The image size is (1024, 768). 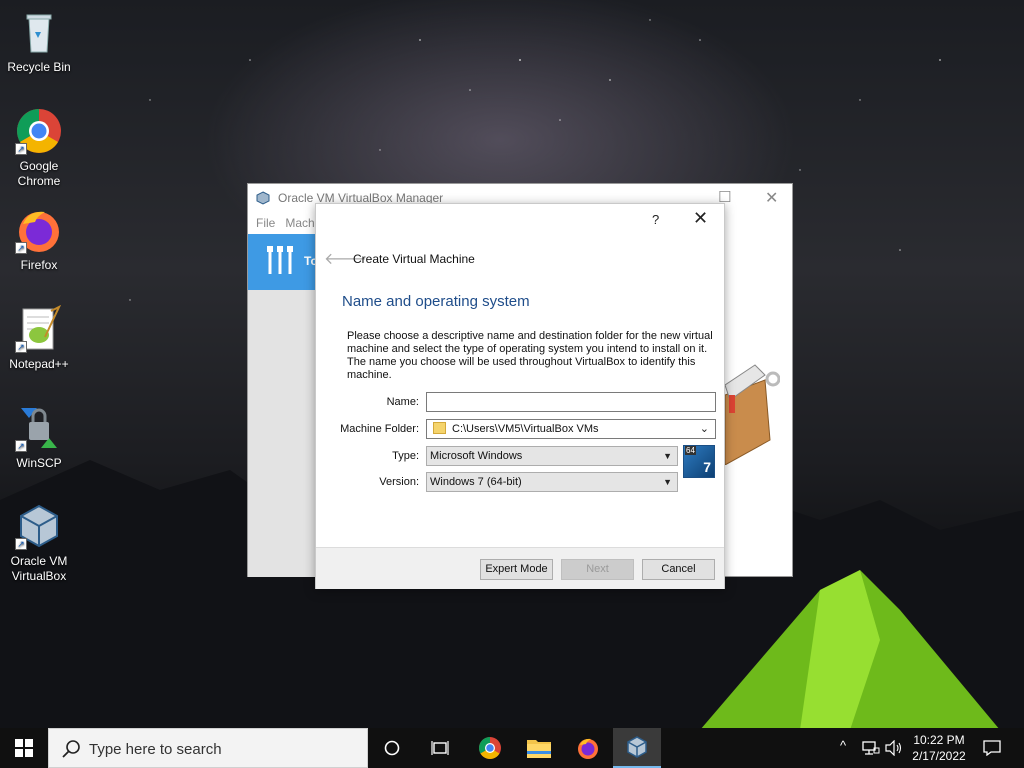 I want to click on clock-date: 2/17/2022, so click(x=939, y=756).